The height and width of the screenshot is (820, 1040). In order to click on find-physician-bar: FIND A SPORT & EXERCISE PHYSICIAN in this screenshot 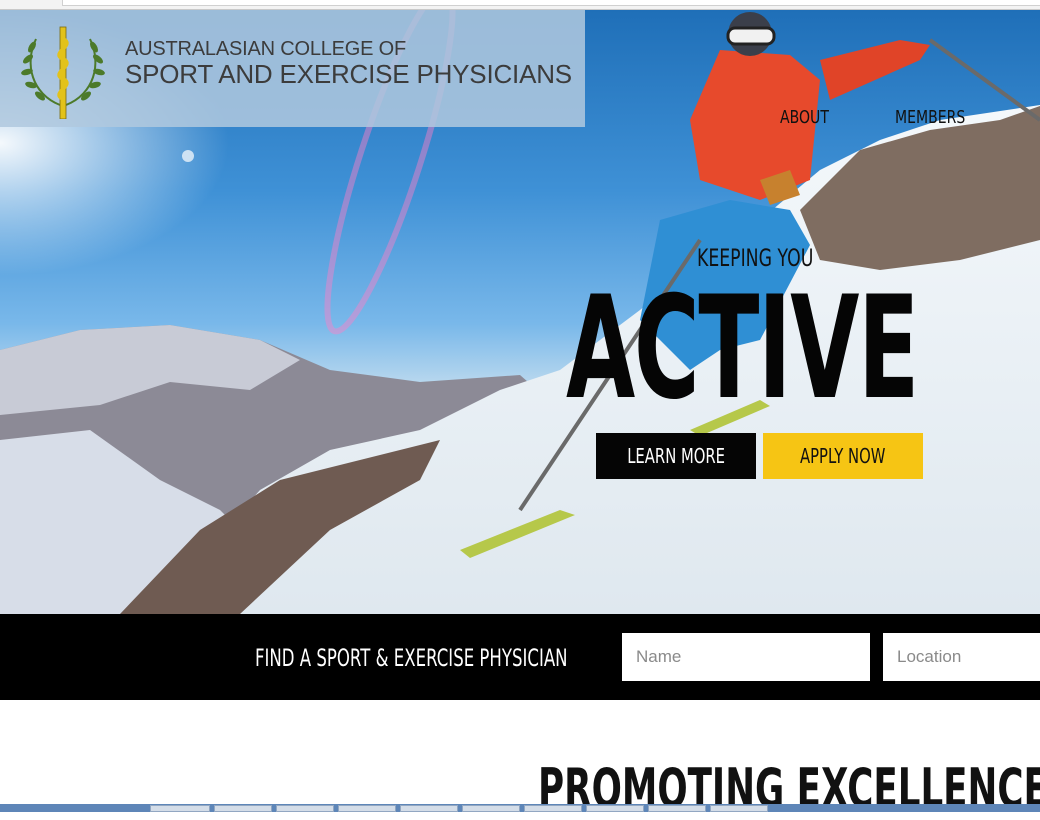, I will do `click(520, 657)`.